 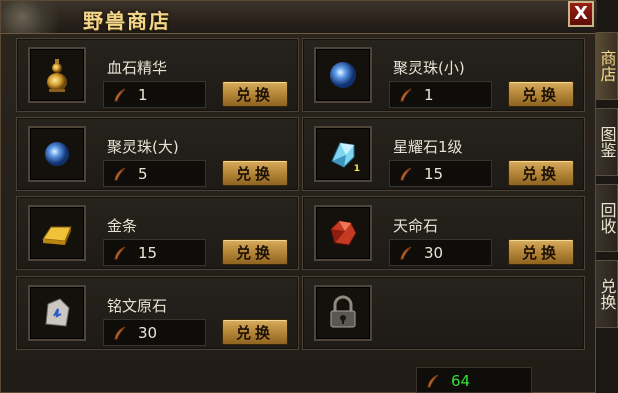 I want to click on shop-item: 聚灵珠(大) 5 兑换, so click(x=157, y=154).